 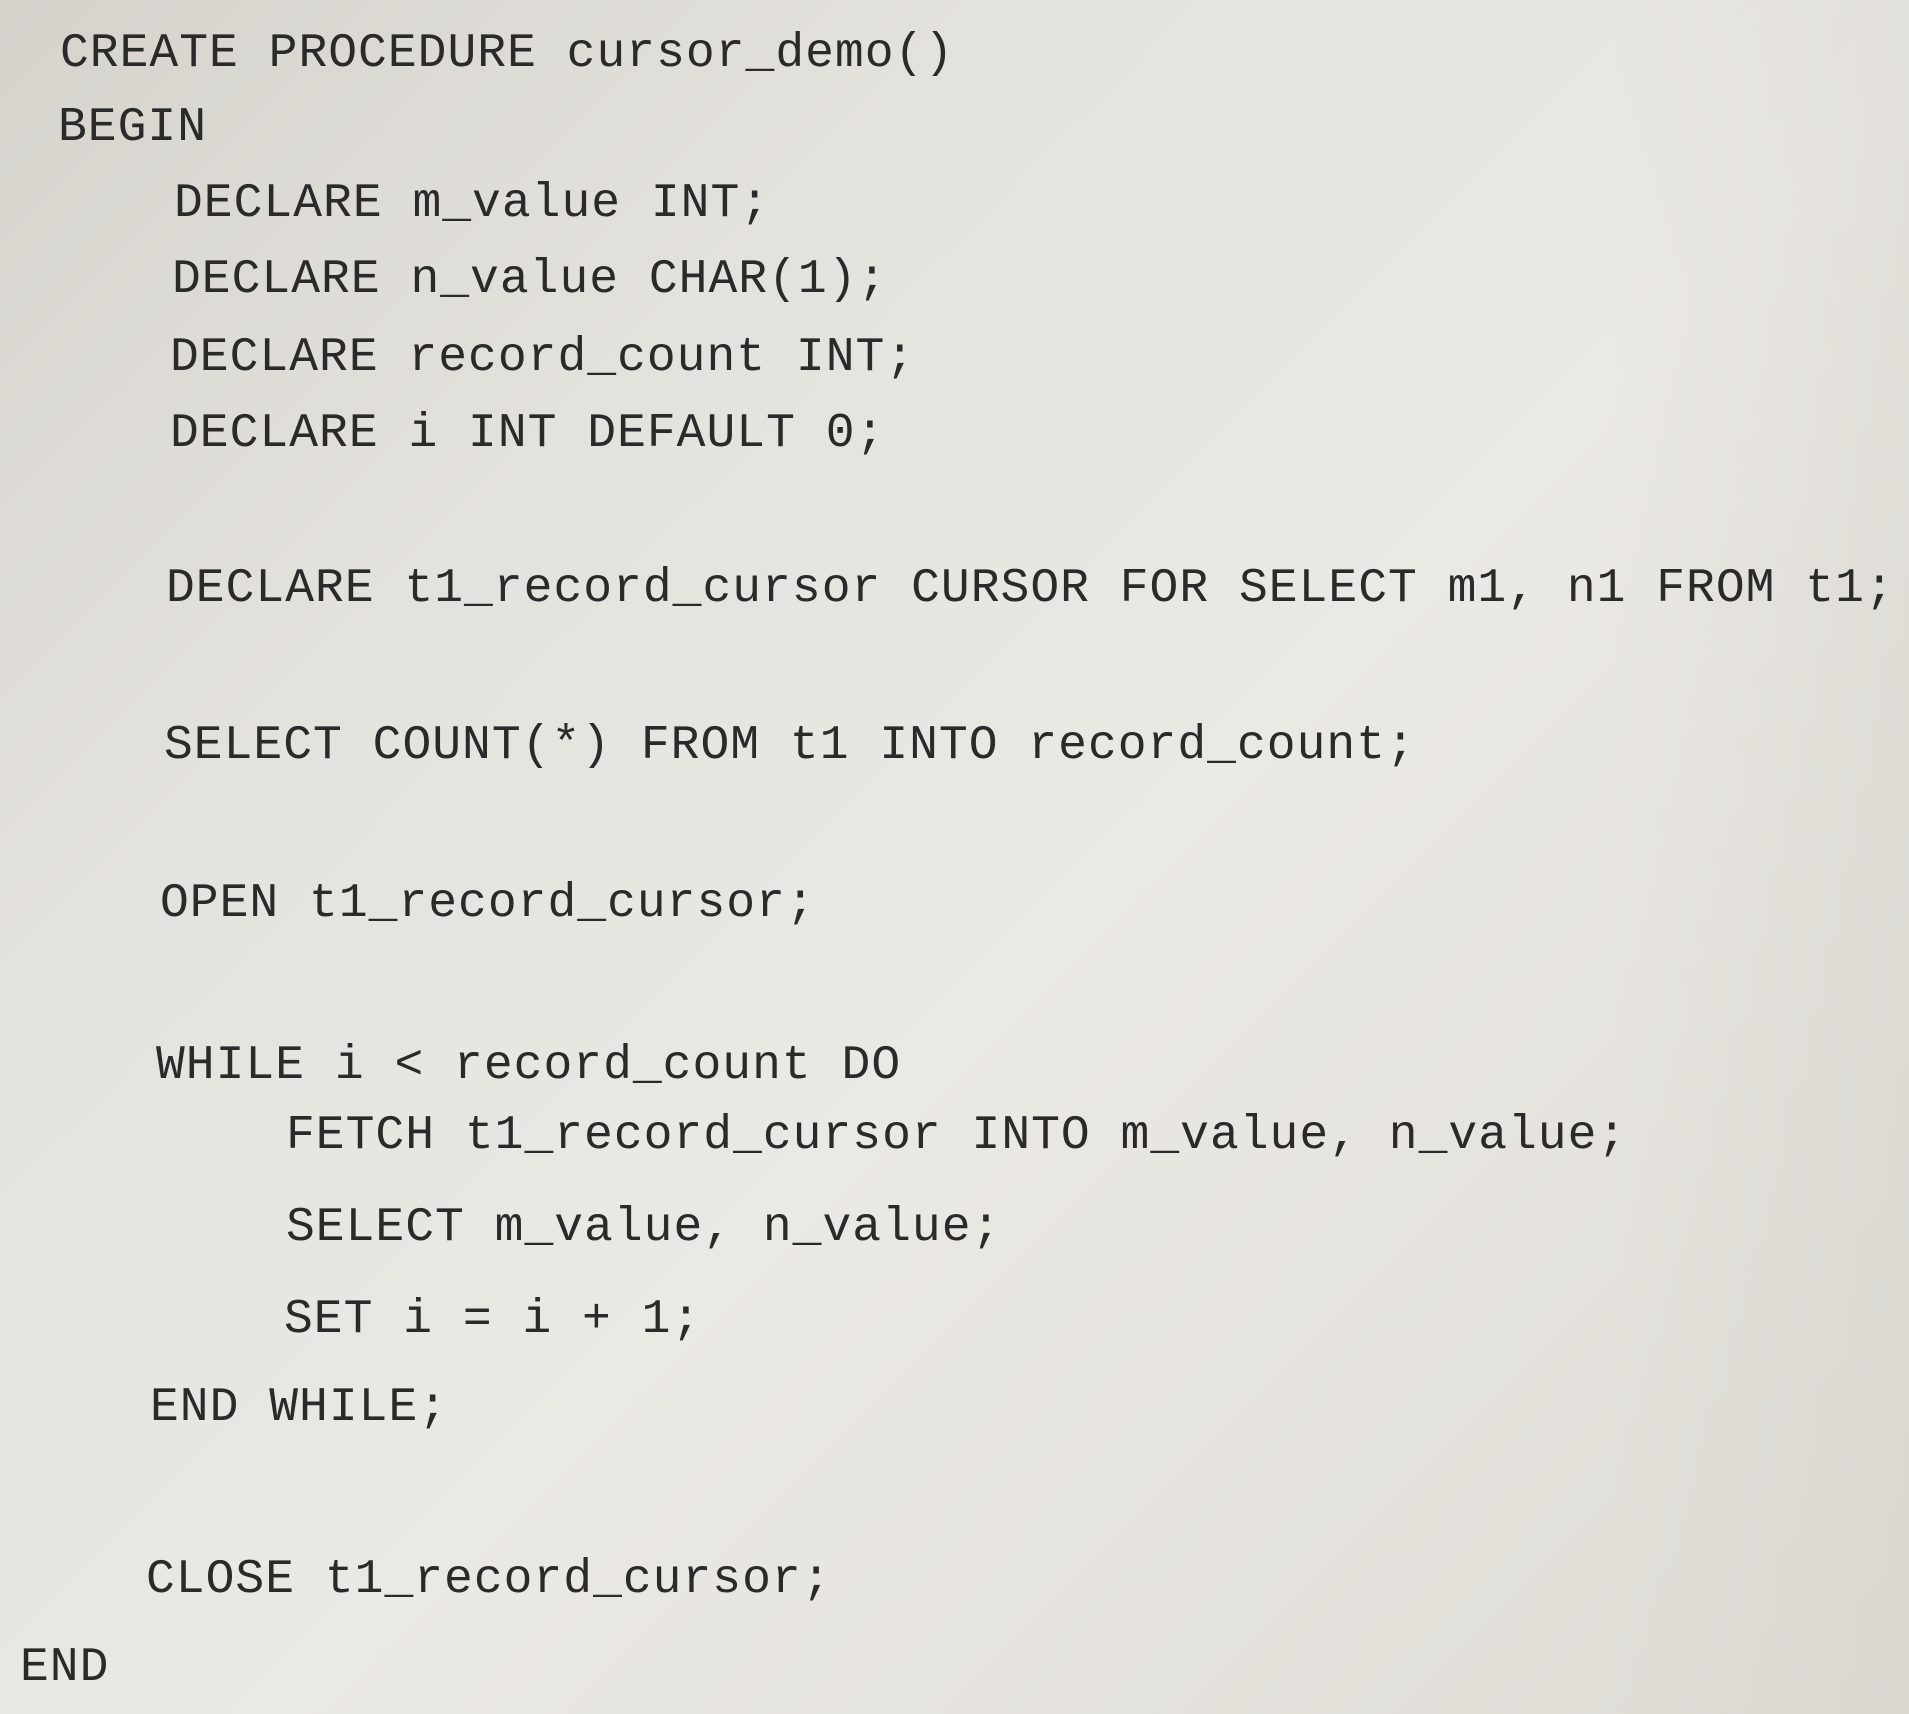 What do you see at coordinates (488, 904) in the screenshot?
I see `code-line-open-cursor: OPEN t1_record_cursor;` at bounding box center [488, 904].